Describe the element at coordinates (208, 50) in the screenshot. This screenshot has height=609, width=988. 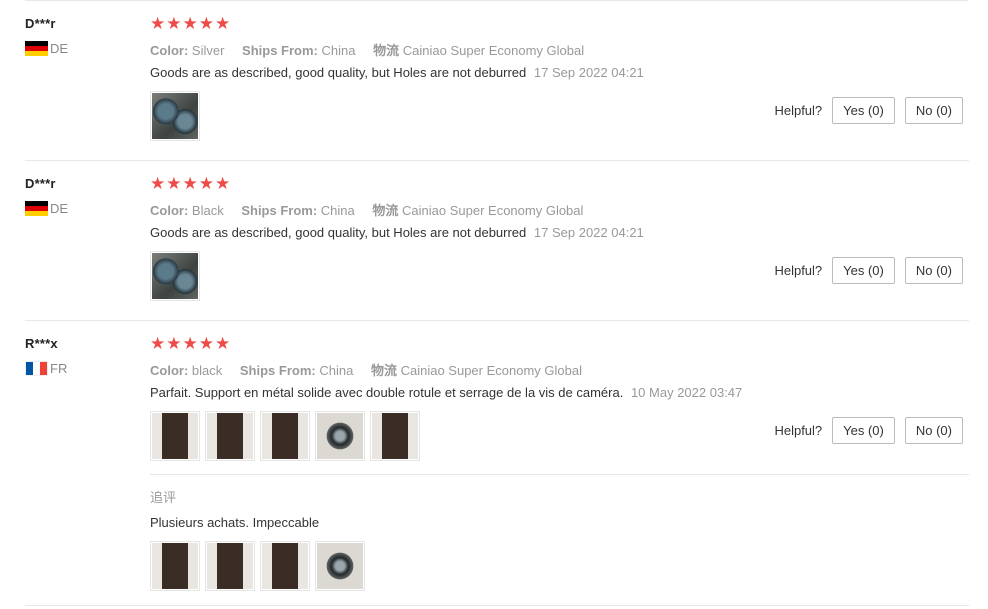
I see `color-value: Silver` at that location.